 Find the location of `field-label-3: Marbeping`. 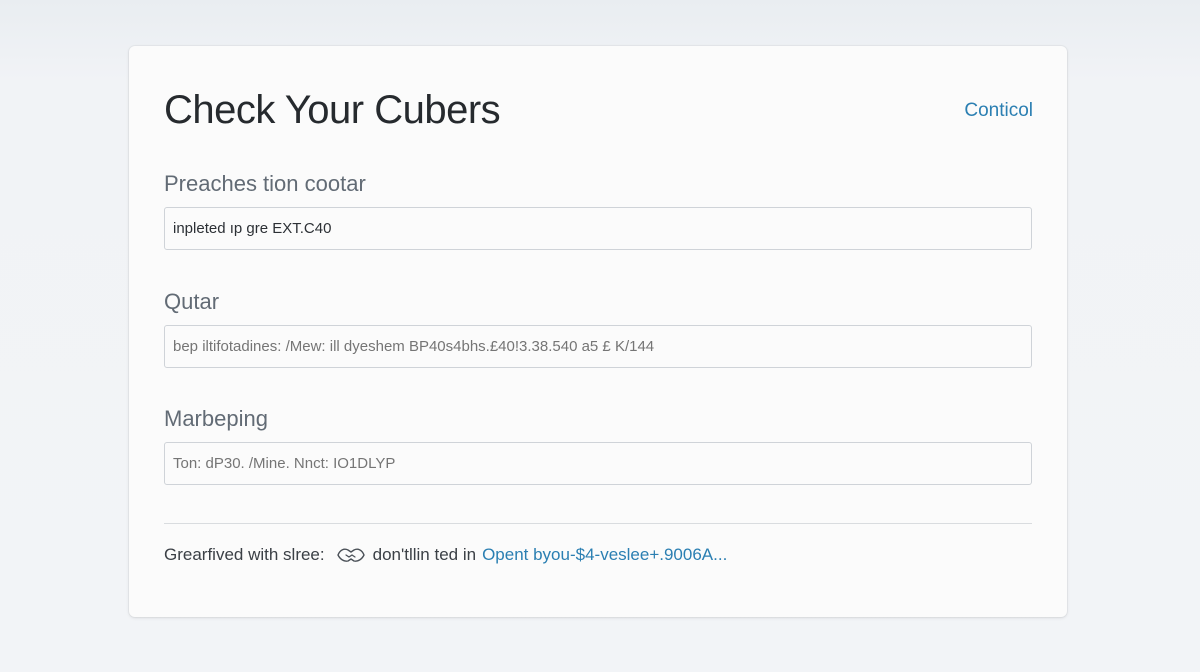

field-label-3: Marbeping is located at coordinates (216, 418).